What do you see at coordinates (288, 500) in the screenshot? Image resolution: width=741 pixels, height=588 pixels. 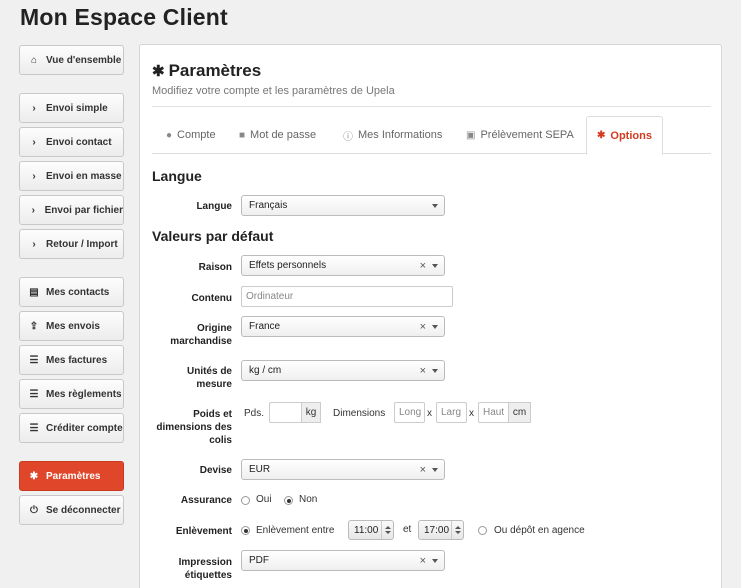 I see `assurance-non-radio` at bounding box center [288, 500].